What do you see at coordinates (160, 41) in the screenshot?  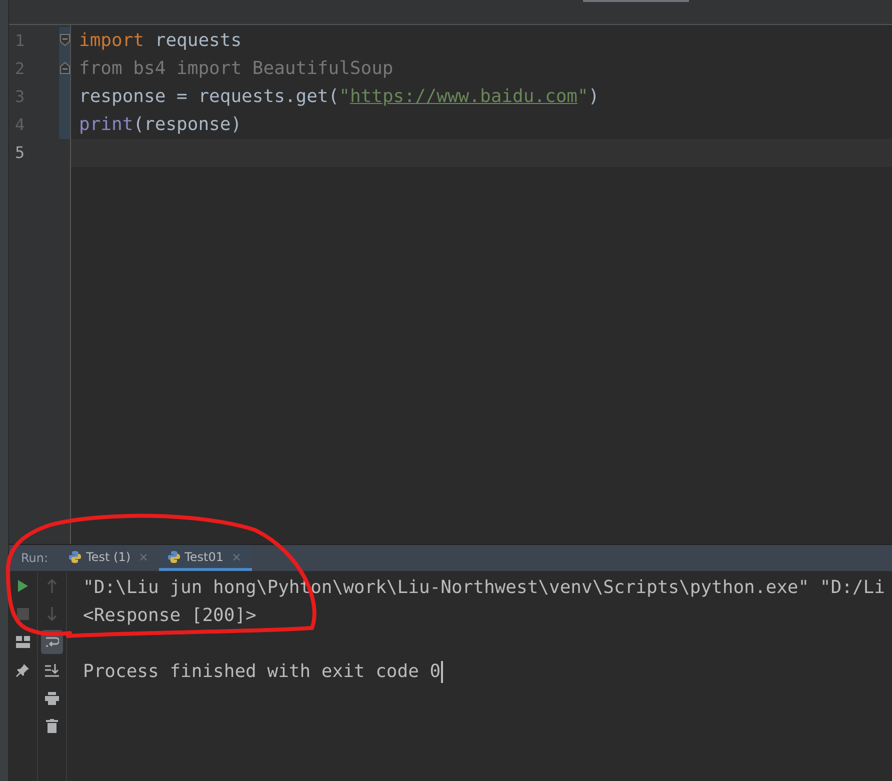 I see `code-line: import requests` at bounding box center [160, 41].